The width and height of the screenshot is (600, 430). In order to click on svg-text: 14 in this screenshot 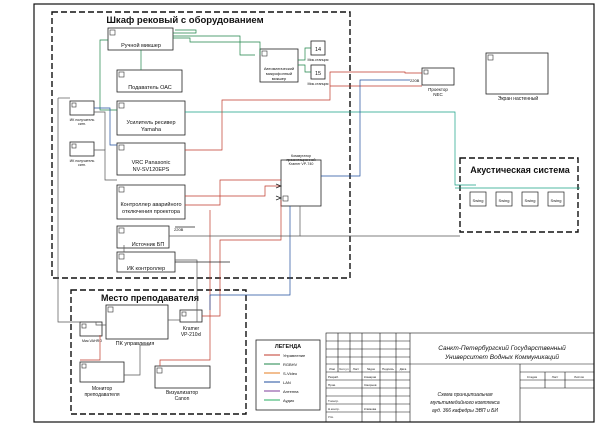, I will do `click(318, 50)`.